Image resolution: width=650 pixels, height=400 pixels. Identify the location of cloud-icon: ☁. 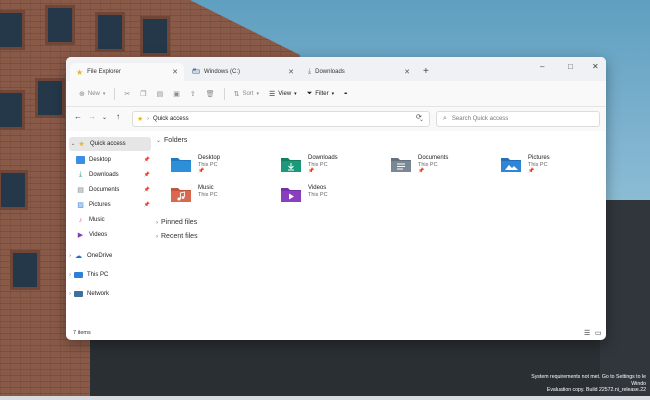
(78, 256).